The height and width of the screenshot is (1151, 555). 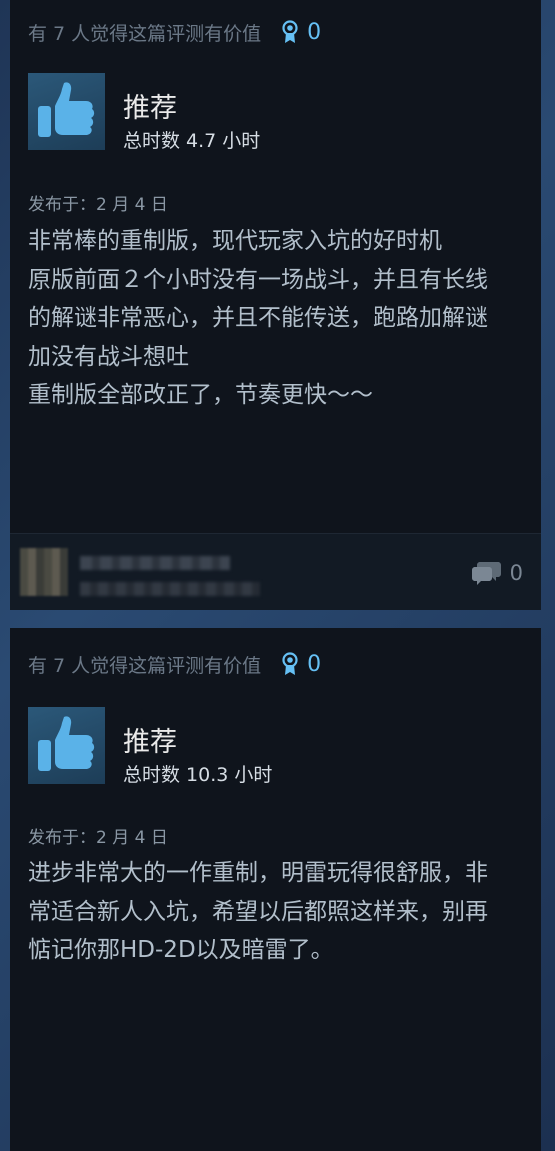 What do you see at coordinates (198, 775) in the screenshot?
I see `hours-played: 总时数 10.3 小时` at bounding box center [198, 775].